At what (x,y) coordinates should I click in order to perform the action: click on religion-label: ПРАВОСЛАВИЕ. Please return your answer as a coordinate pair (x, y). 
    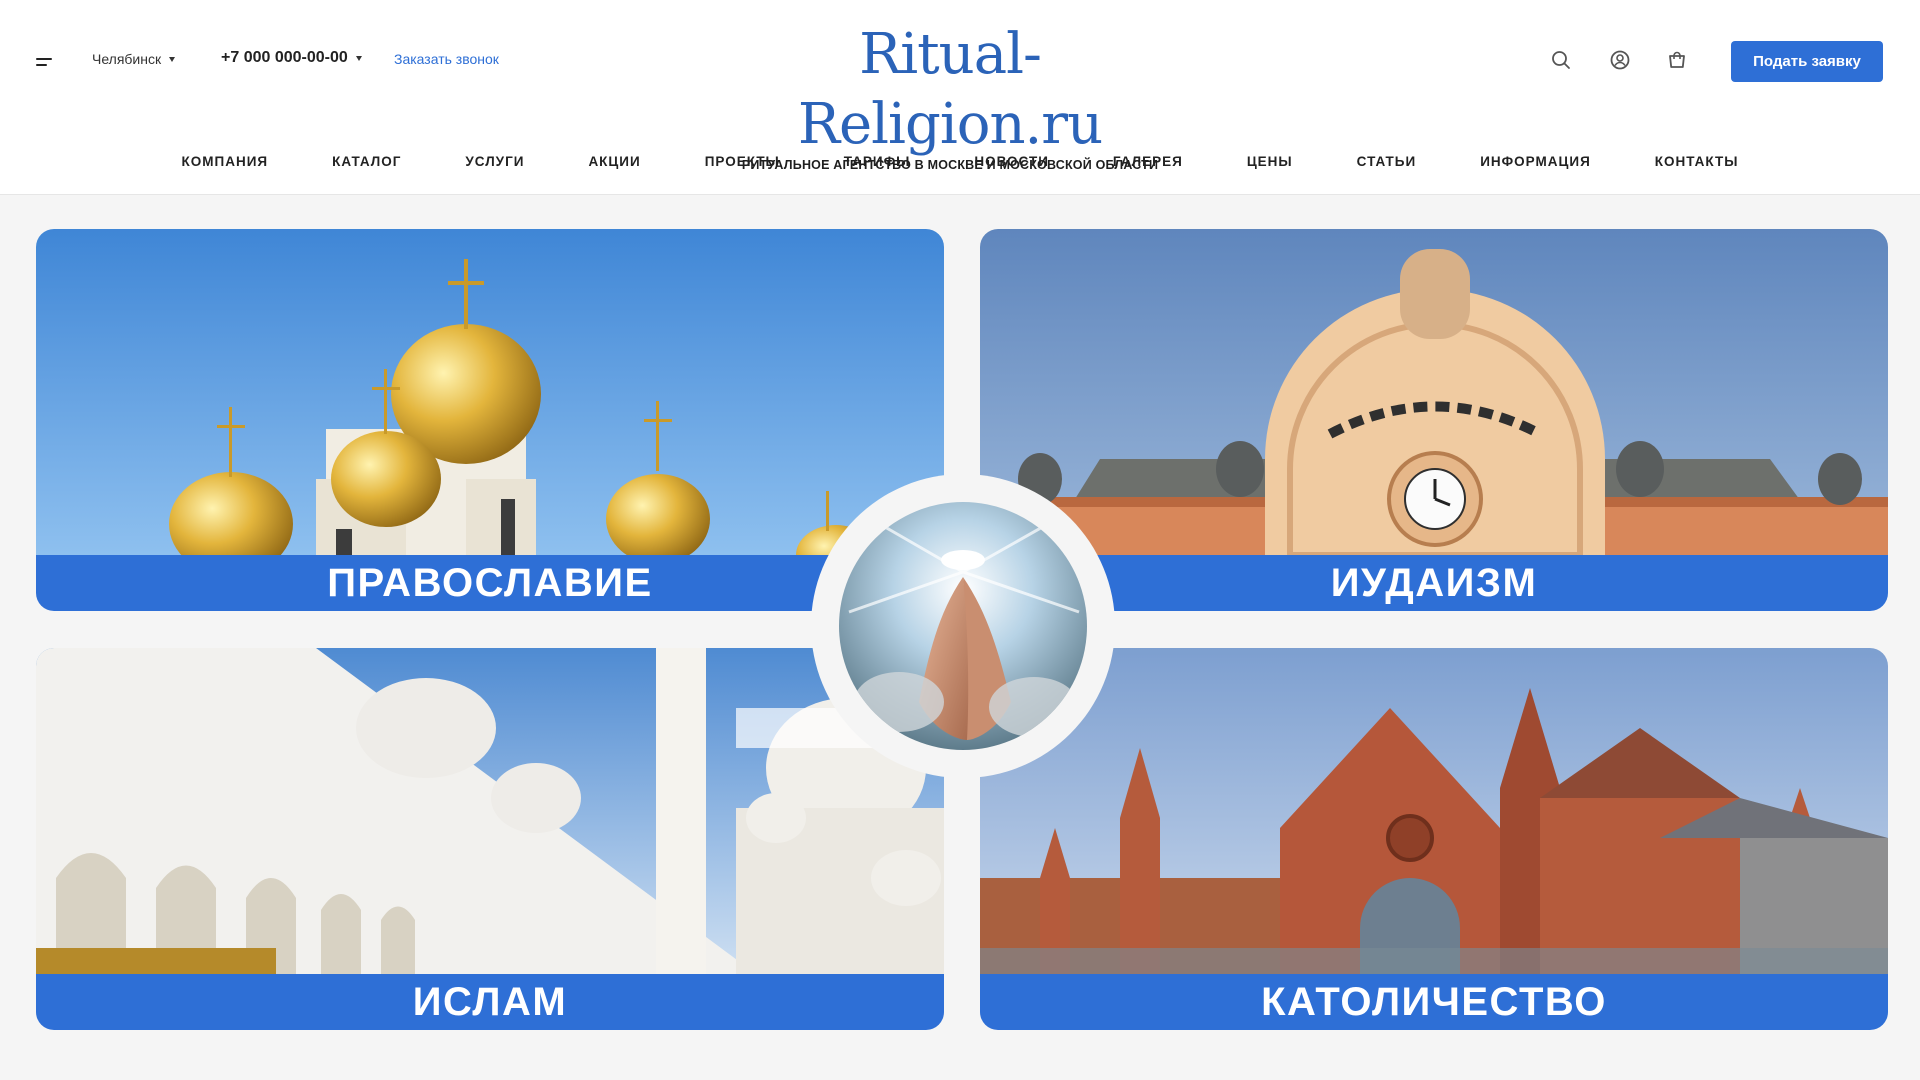
    Looking at the image, I should click on (490, 583).